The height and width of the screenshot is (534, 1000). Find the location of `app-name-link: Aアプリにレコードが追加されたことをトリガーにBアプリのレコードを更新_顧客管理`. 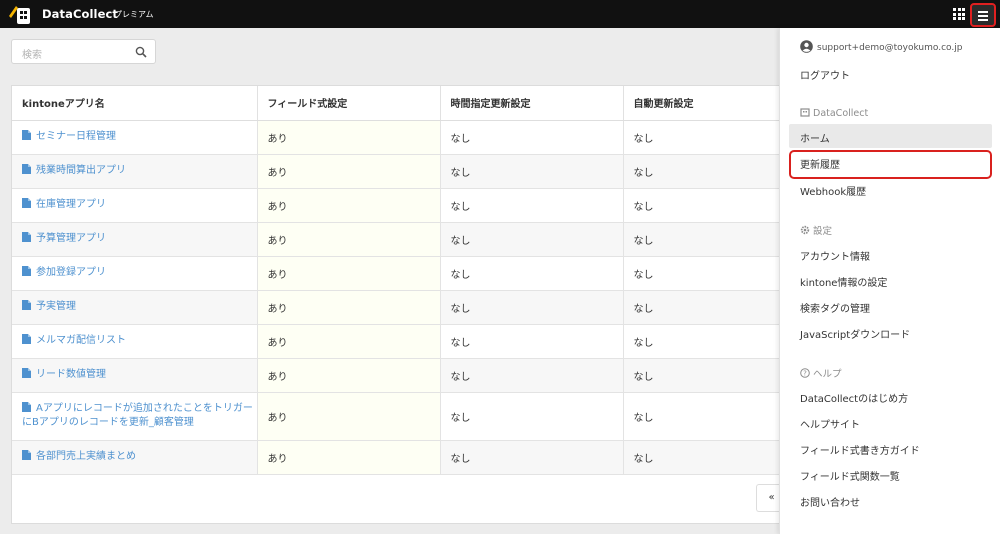

app-name-link: Aアプリにレコードが追加されたことをトリガーにBアプリのレコードを更新_顧客管理 is located at coordinates (137, 415).